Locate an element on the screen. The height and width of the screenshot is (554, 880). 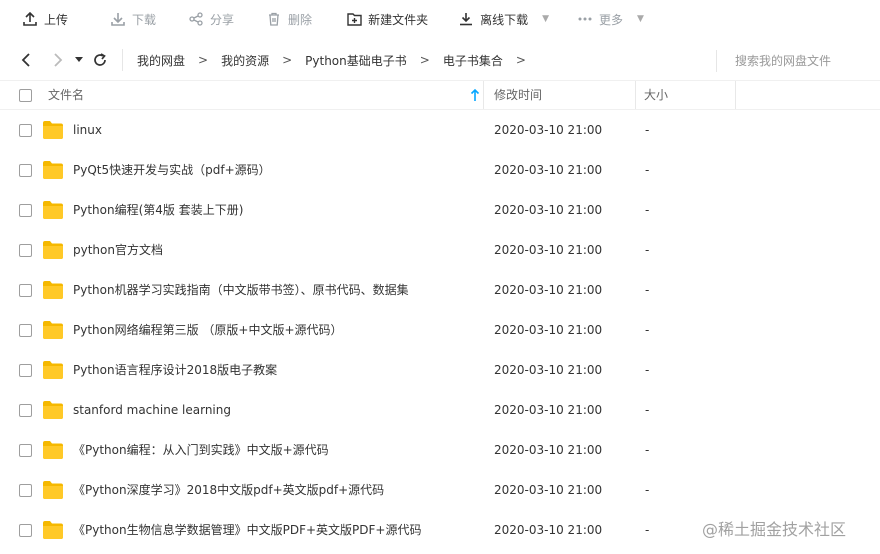
refresh-icon is located at coordinates (100, 59).